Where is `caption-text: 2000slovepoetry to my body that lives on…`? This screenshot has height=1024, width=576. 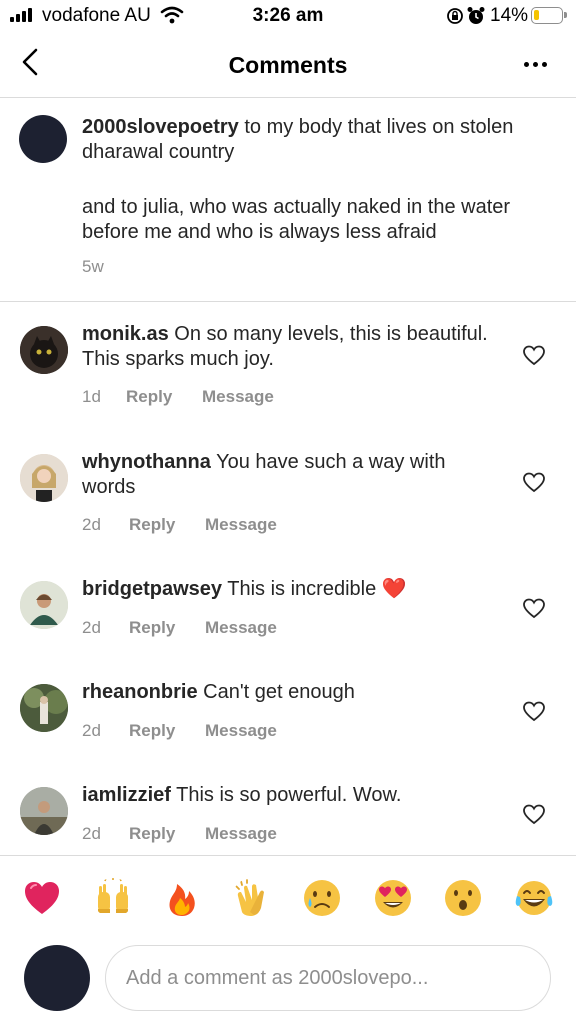
caption-text: 2000slovepoetry to my body that lives on… is located at coordinates (312, 180).